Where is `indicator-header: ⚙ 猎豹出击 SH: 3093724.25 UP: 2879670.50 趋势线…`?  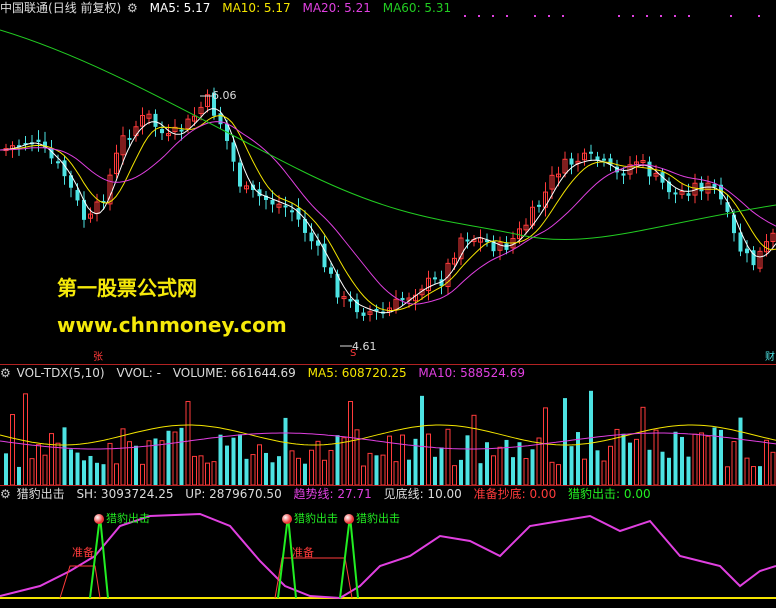 indicator-header: ⚙ 猎豹出击 SH: 3093724.25 UP: 2879670.50 趋势线… is located at coordinates (329, 494).